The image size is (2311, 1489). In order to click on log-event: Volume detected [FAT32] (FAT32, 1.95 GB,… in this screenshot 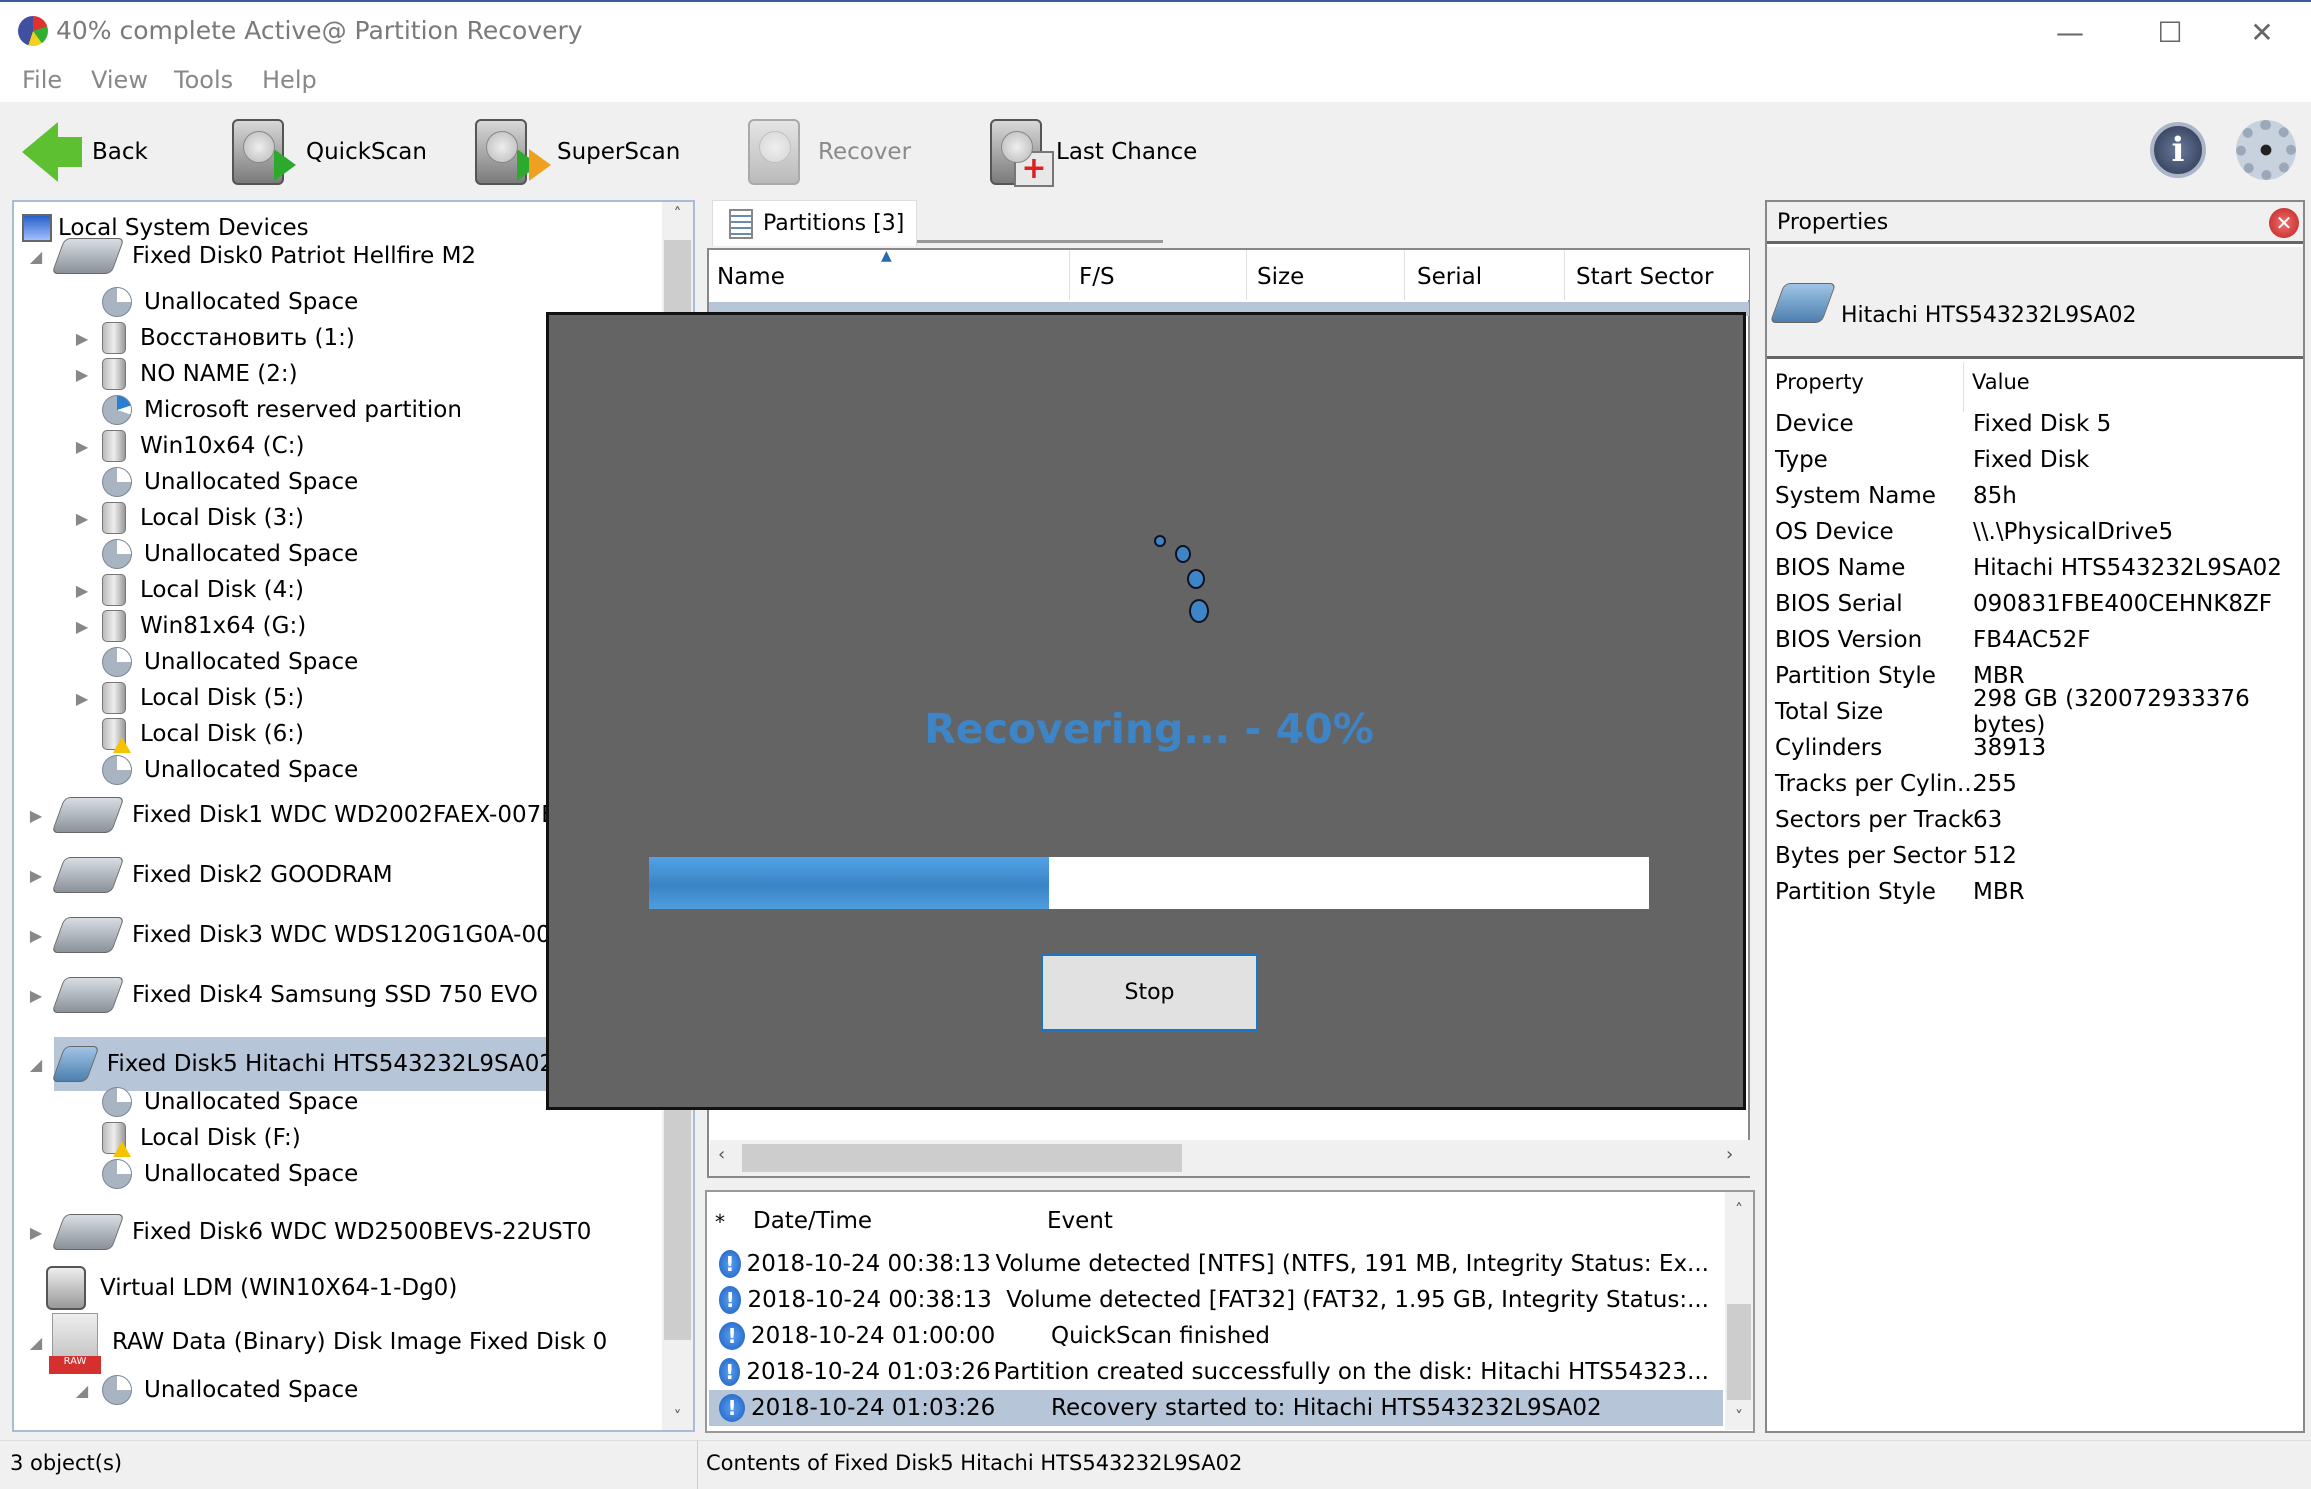, I will do `click(1357, 1300)`.